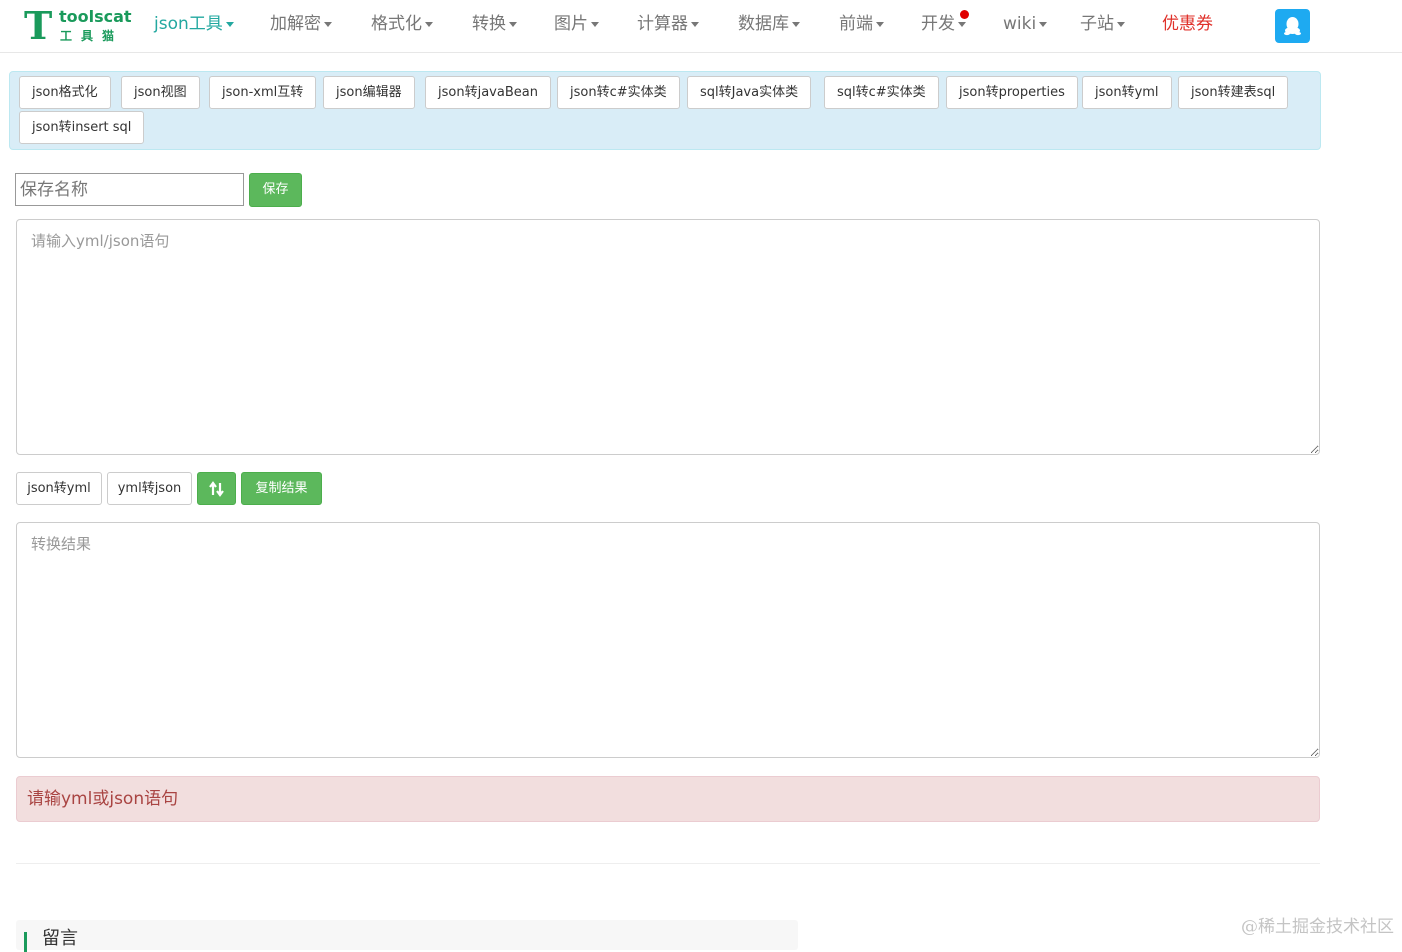  I want to click on nav-label: 前端, so click(856, 24).